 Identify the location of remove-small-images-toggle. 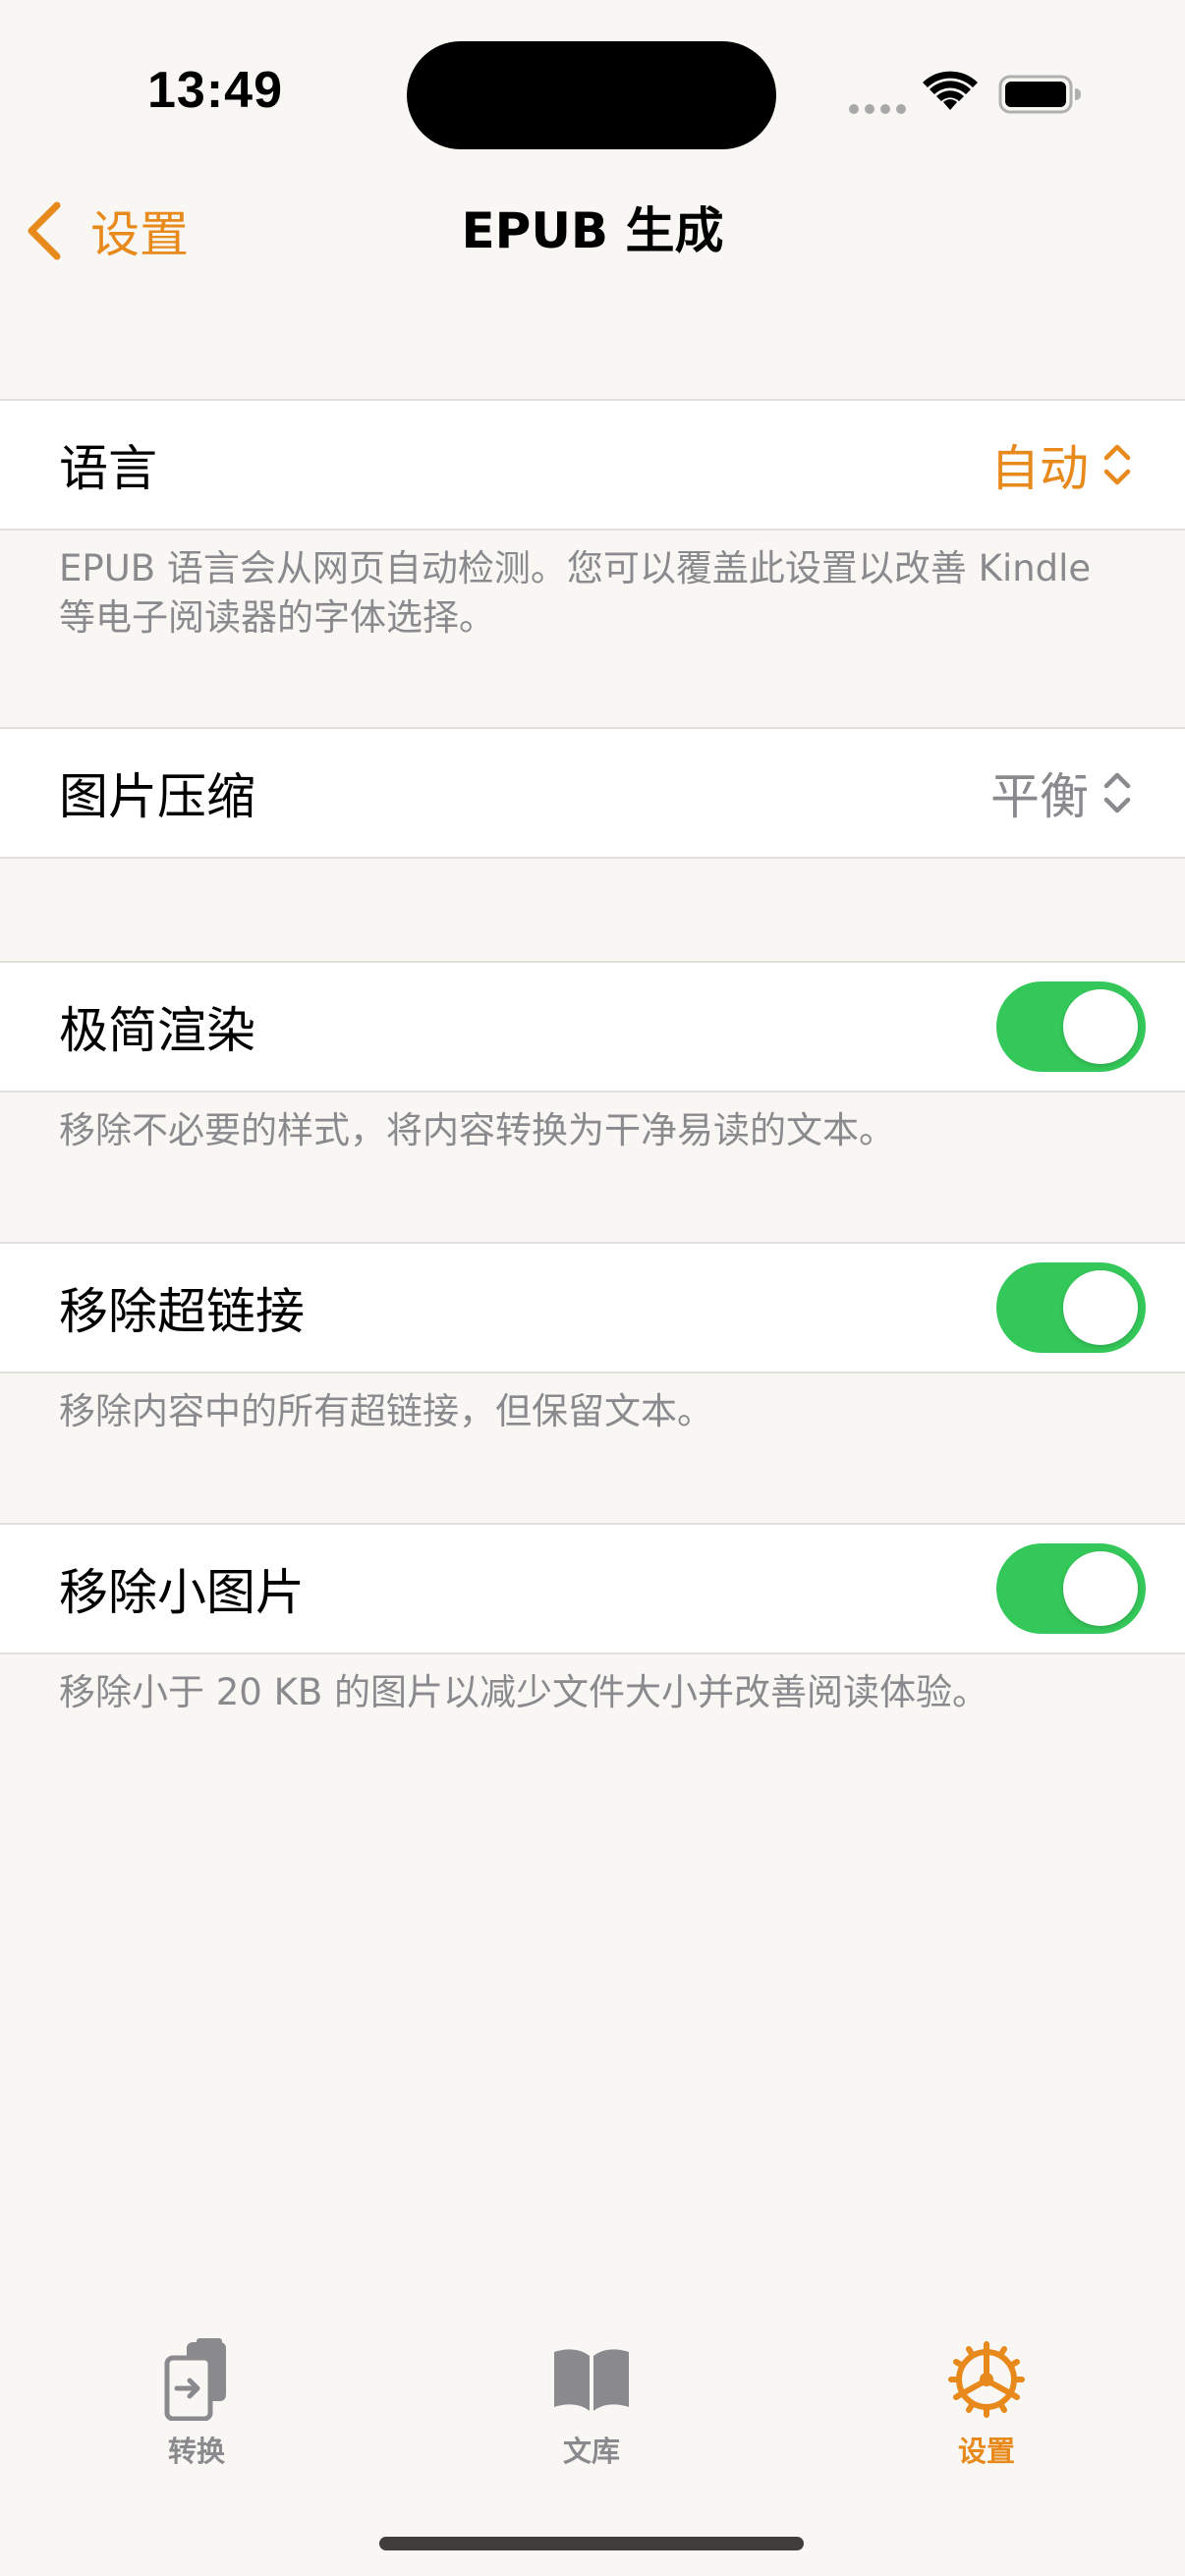
(1071, 1588).